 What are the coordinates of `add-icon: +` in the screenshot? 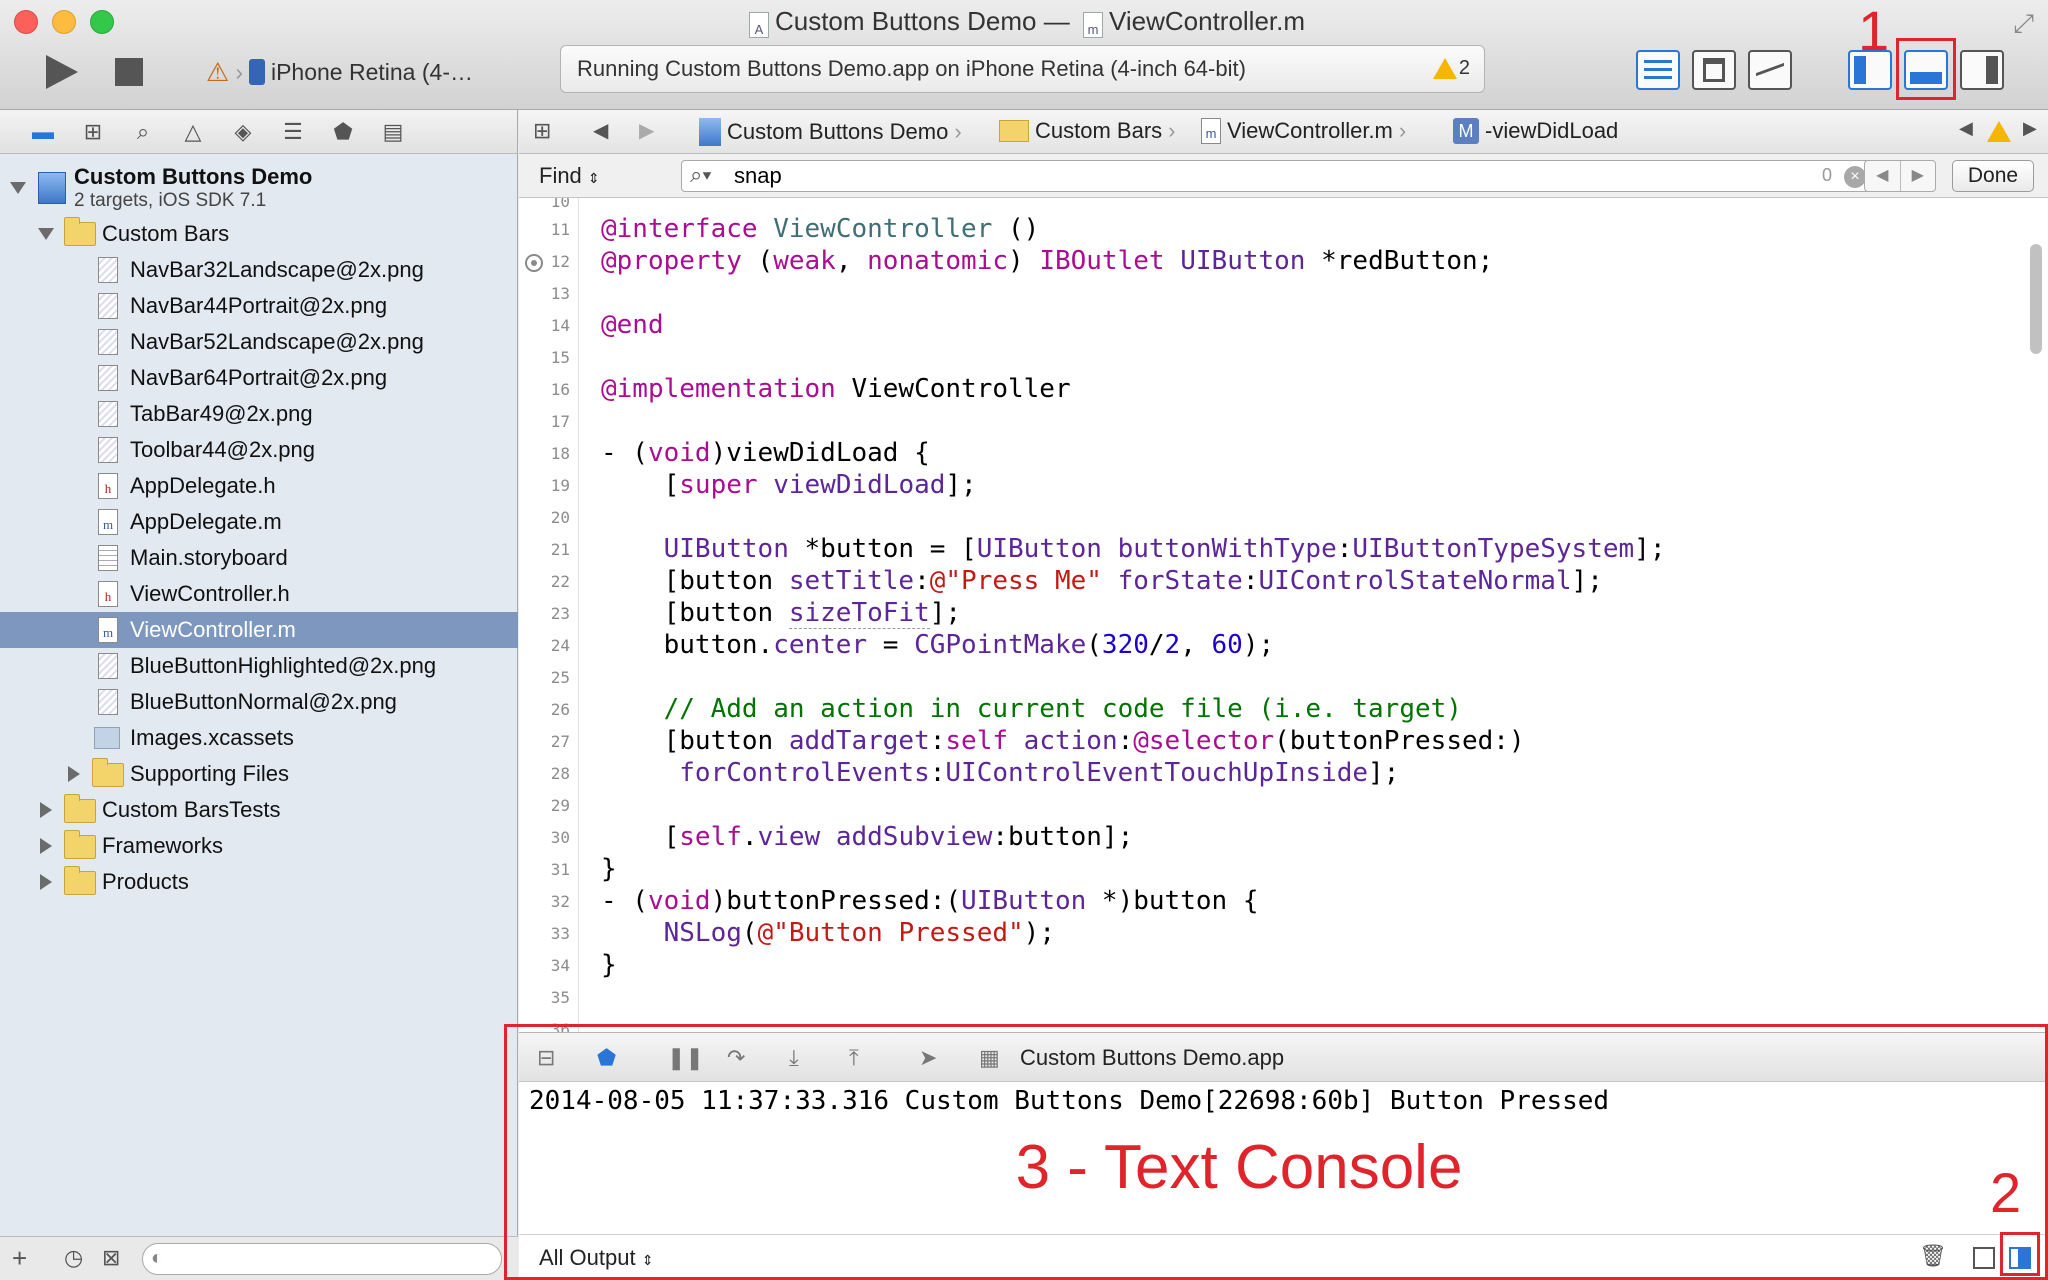 It's located at (19, 1258).